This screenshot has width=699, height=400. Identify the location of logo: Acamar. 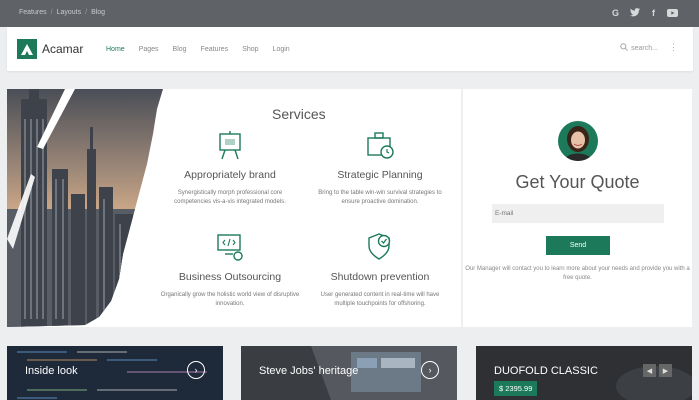
(50, 49).